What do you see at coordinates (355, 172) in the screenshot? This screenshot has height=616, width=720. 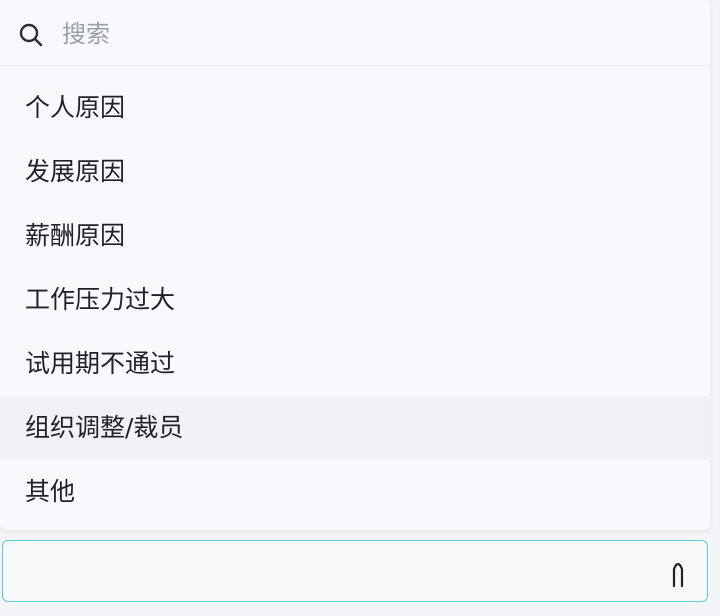 I see `option-item-development: 发展原因` at bounding box center [355, 172].